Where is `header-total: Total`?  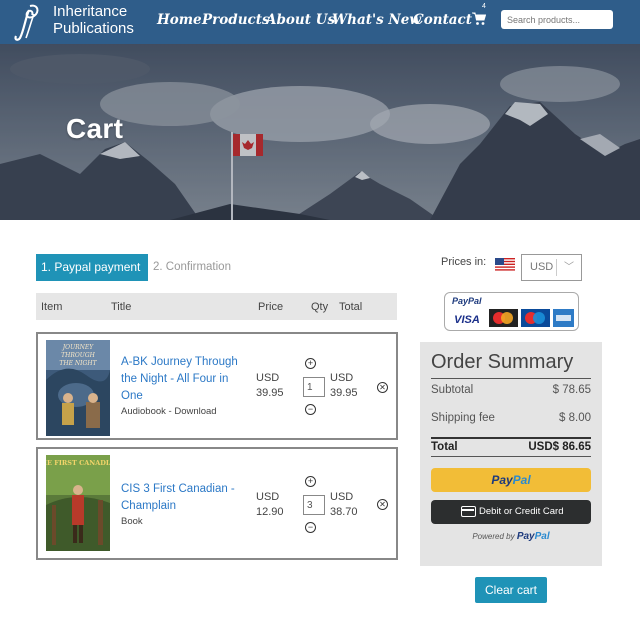 header-total: Total is located at coordinates (351, 307).